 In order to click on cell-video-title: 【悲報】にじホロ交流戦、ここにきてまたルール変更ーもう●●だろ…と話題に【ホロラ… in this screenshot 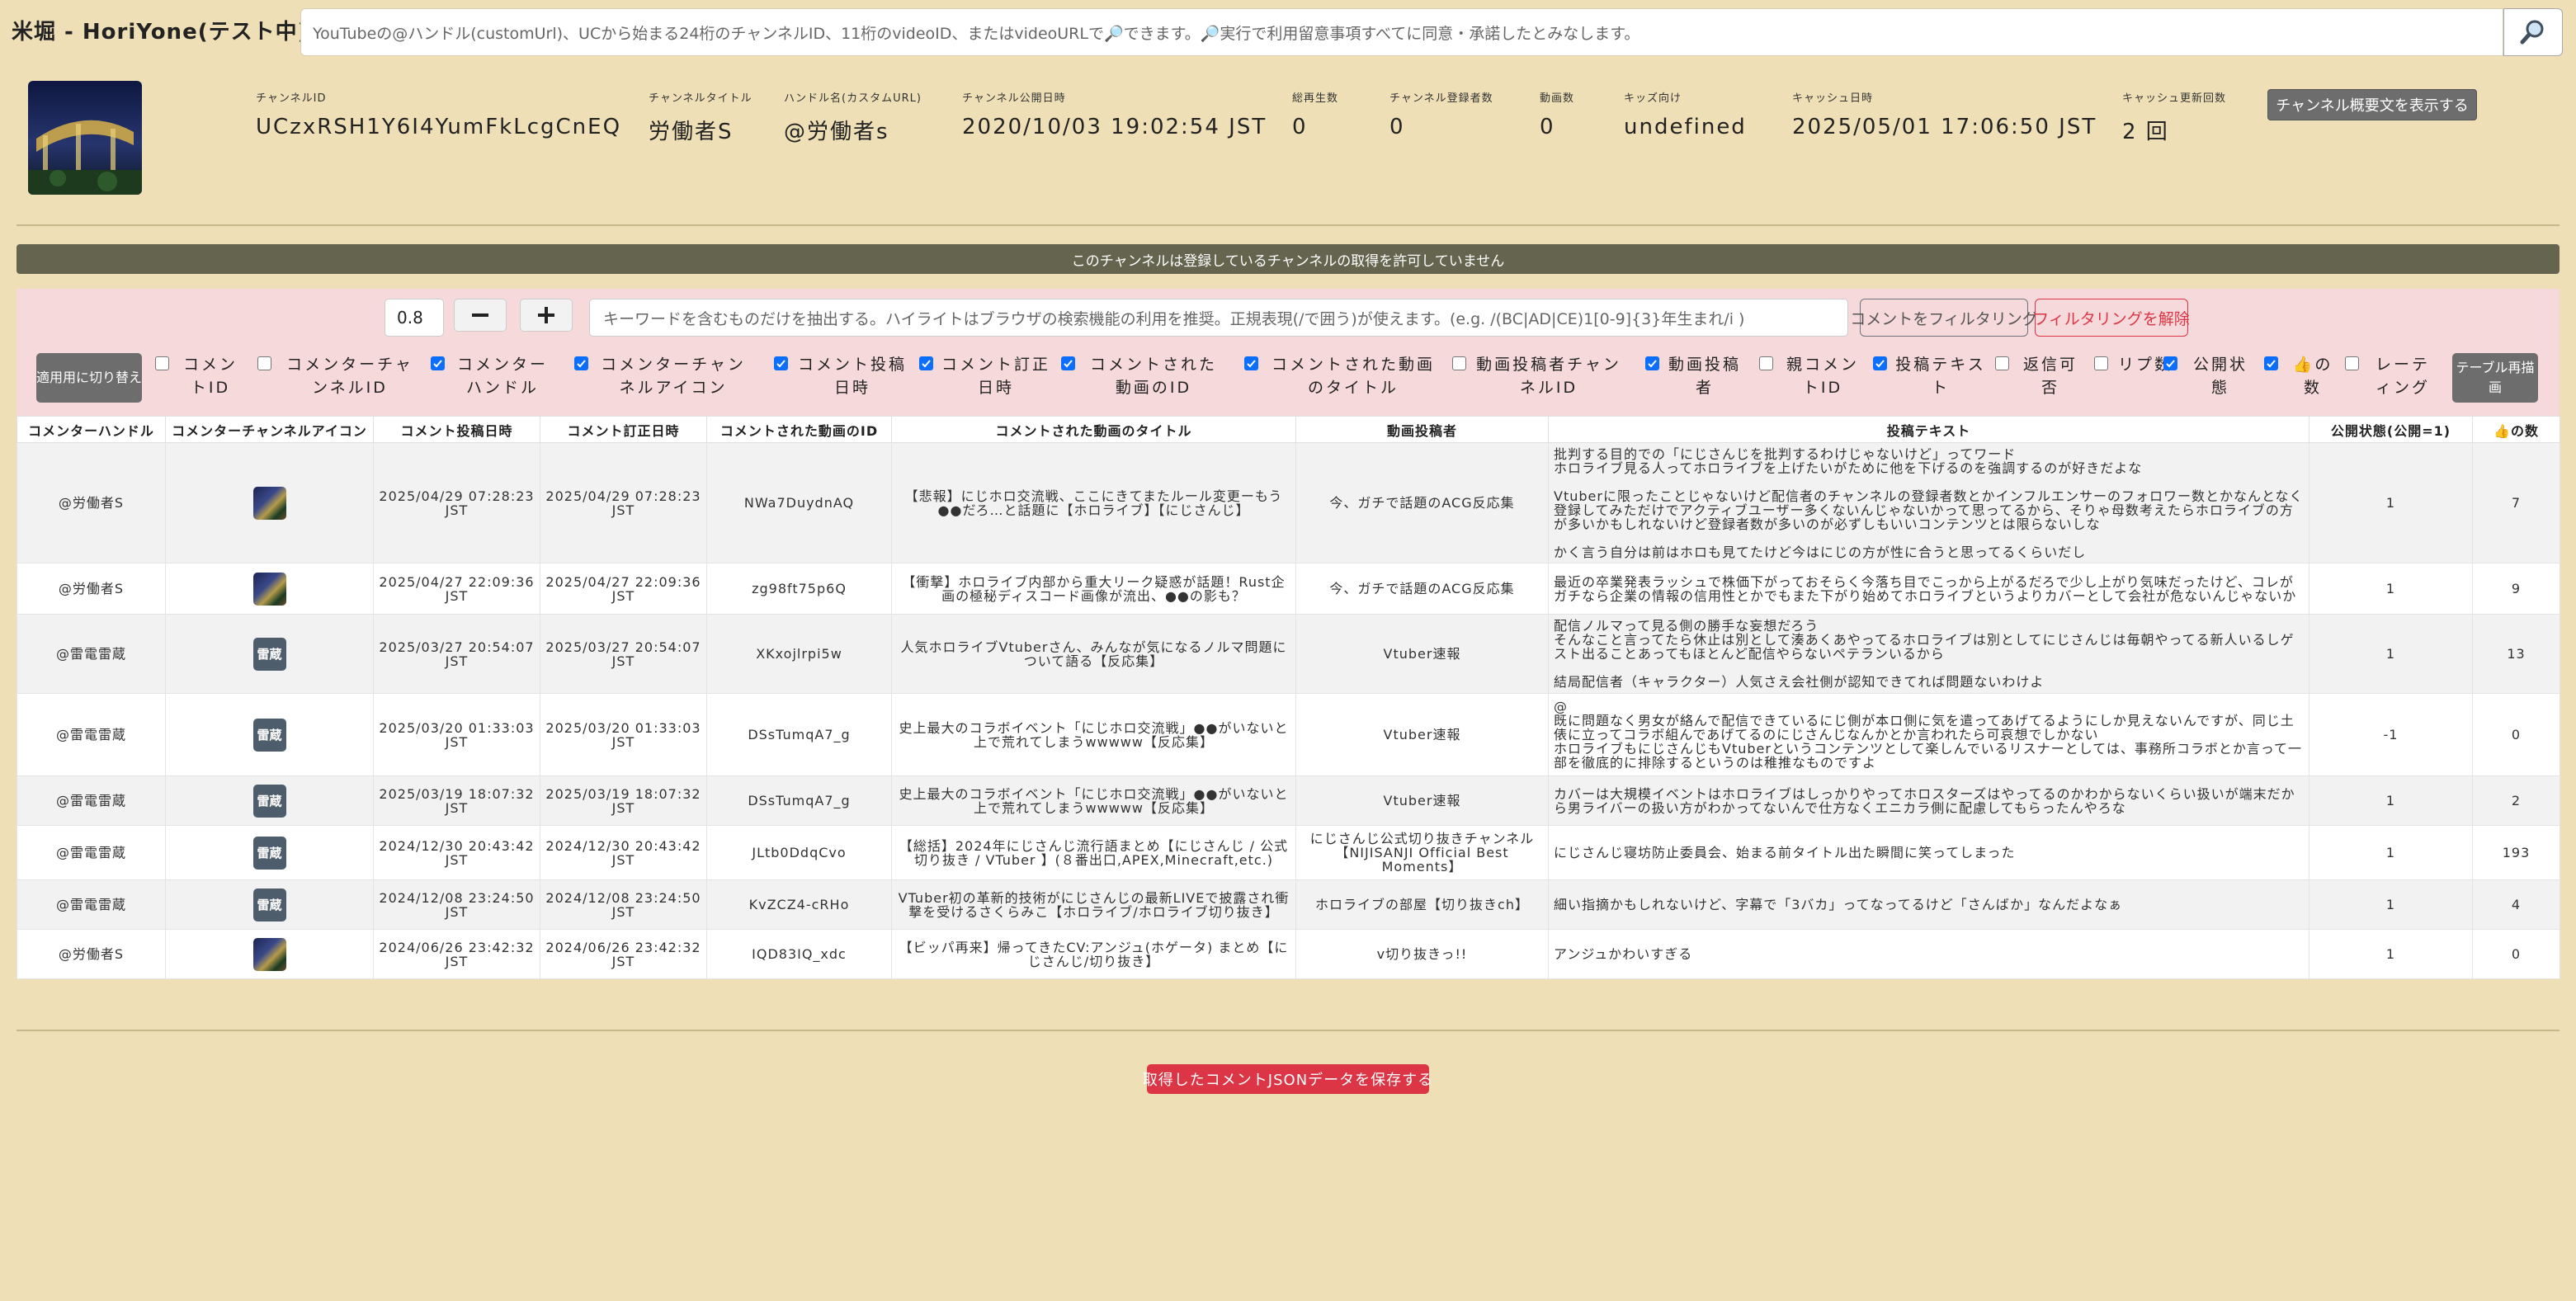, I will do `click(1093, 502)`.